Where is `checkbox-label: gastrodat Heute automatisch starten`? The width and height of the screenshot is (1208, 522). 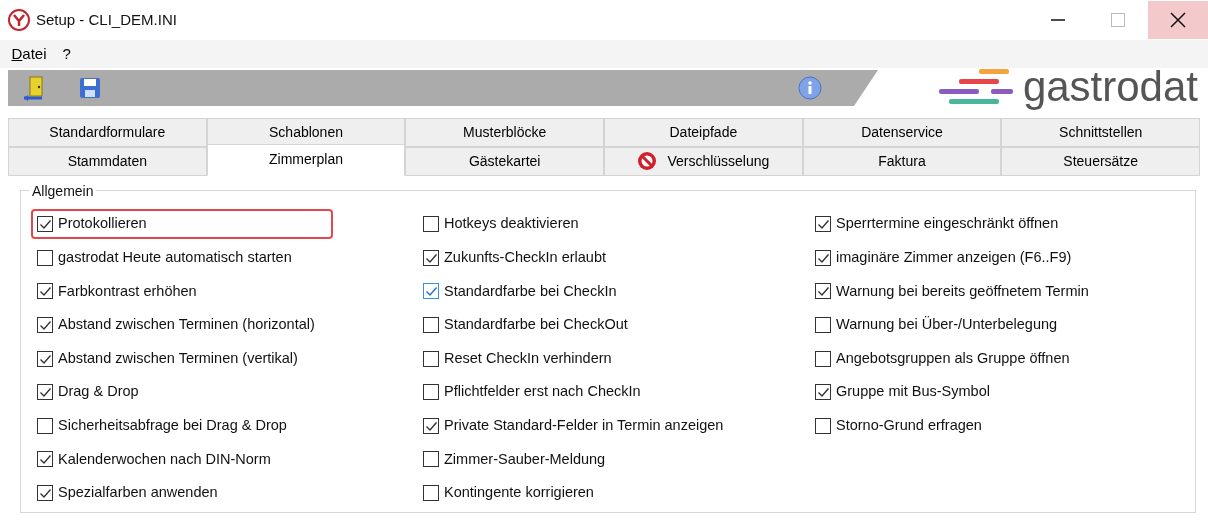
checkbox-label: gastrodat Heute automatisch starten is located at coordinates (175, 257).